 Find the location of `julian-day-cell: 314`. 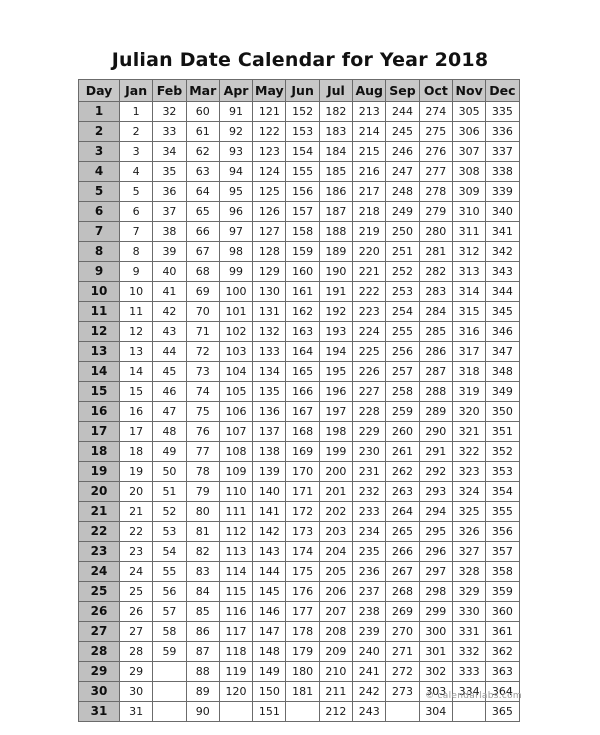

julian-day-cell: 314 is located at coordinates (469, 291).